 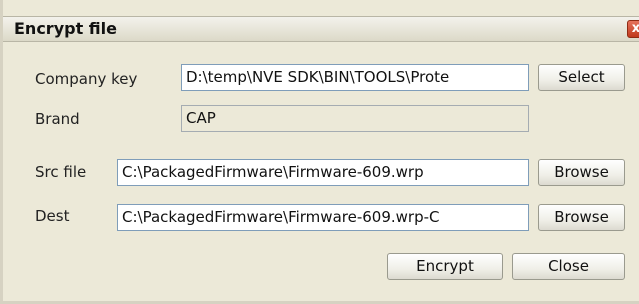 I want to click on browse-dest-button: Browse, so click(x=581, y=217).